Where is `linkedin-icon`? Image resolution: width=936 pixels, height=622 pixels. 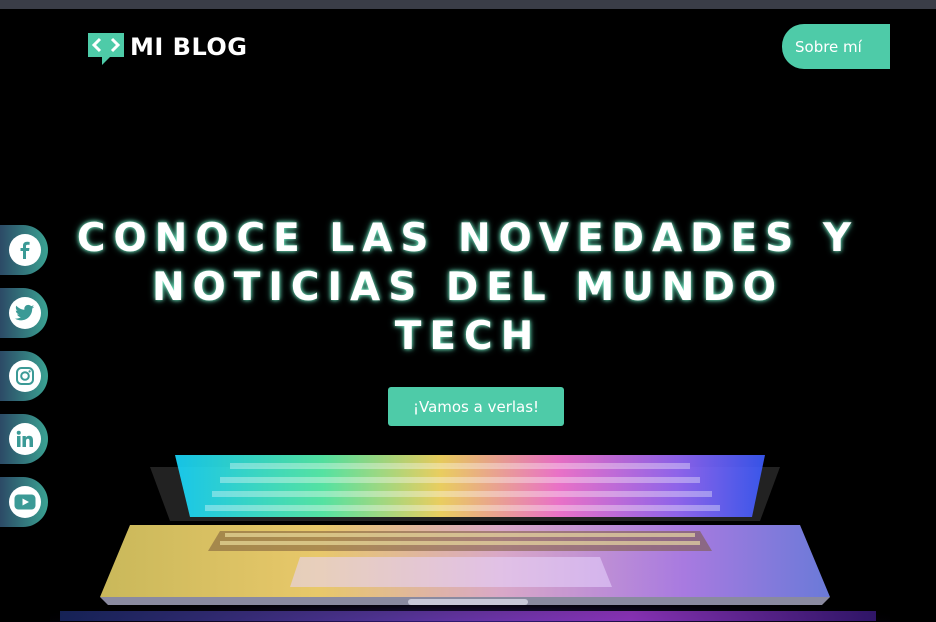 linkedin-icon is located at coordinates (25, 439).